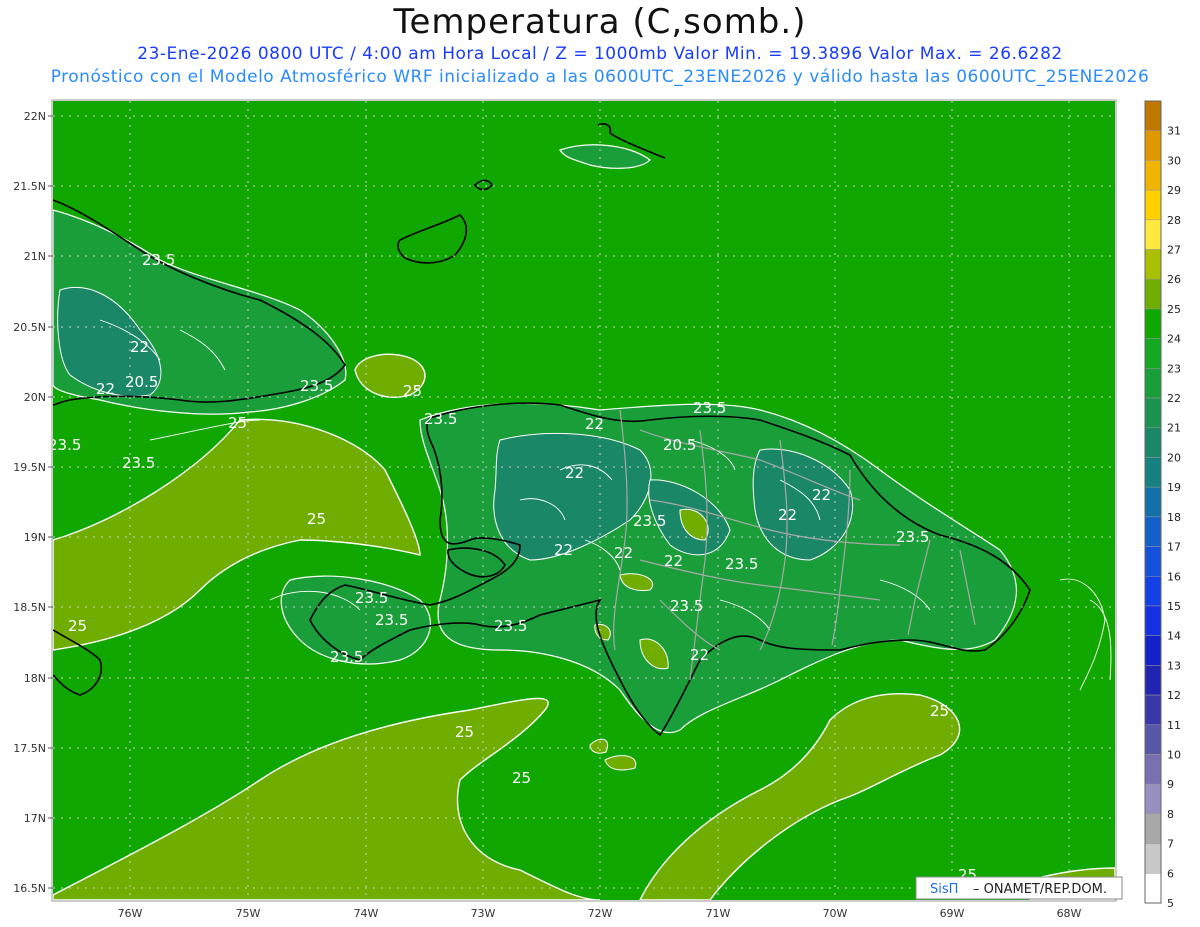 This screenshot has height=927, width=1200. What do you see at coordinates (29, 467) in the screenshot?
I see `lat-label: 19.5N` at bounding box center [29, 467].